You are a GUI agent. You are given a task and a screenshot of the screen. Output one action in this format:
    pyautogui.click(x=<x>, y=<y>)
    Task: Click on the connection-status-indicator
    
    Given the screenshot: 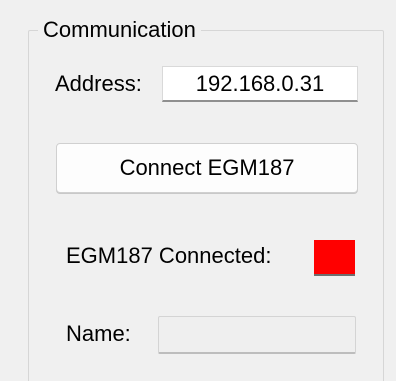 What is the action you would take?
    pyautogui.click(x=334, y=258)
    